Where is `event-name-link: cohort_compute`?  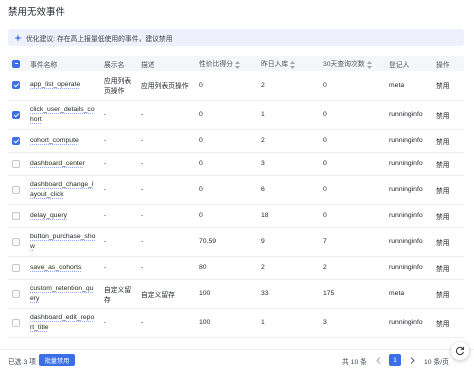 event-name-link: cohort_compute is located at coordinates (63, 141).